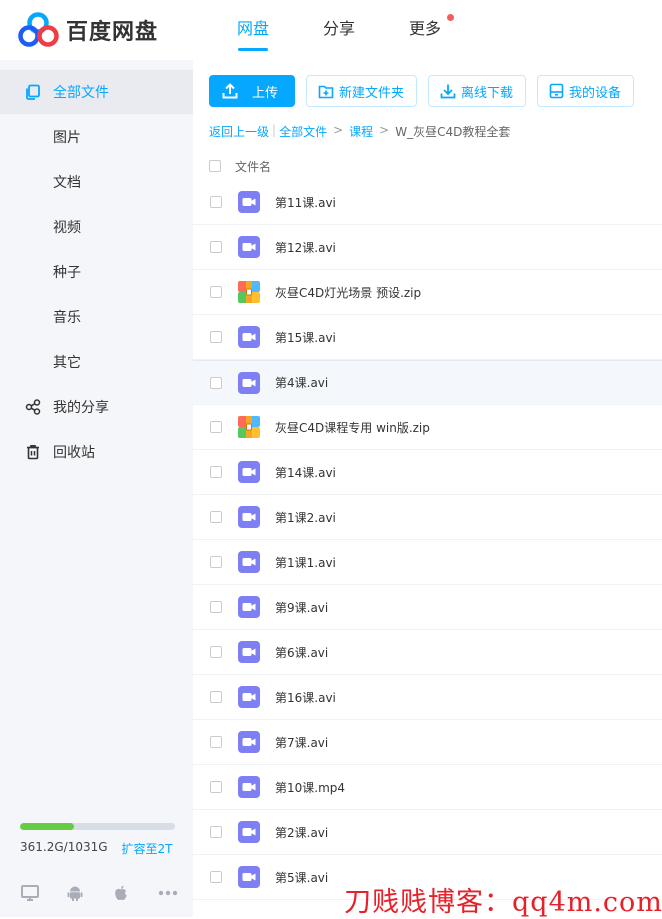  What do you see at coordinates (249, 292) in the screenshot?
I see `zip-file-icon` at bounding box center [249, 292].